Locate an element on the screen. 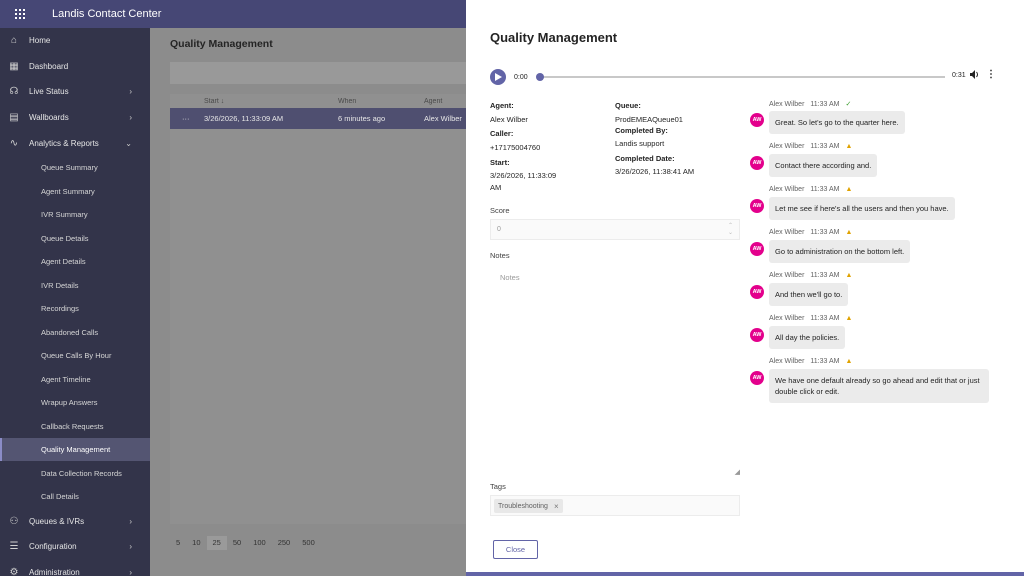 The height and width of the screenshot is (576, 1024). sidebar-item-label: Configuration is located at coordinates (53, 547).